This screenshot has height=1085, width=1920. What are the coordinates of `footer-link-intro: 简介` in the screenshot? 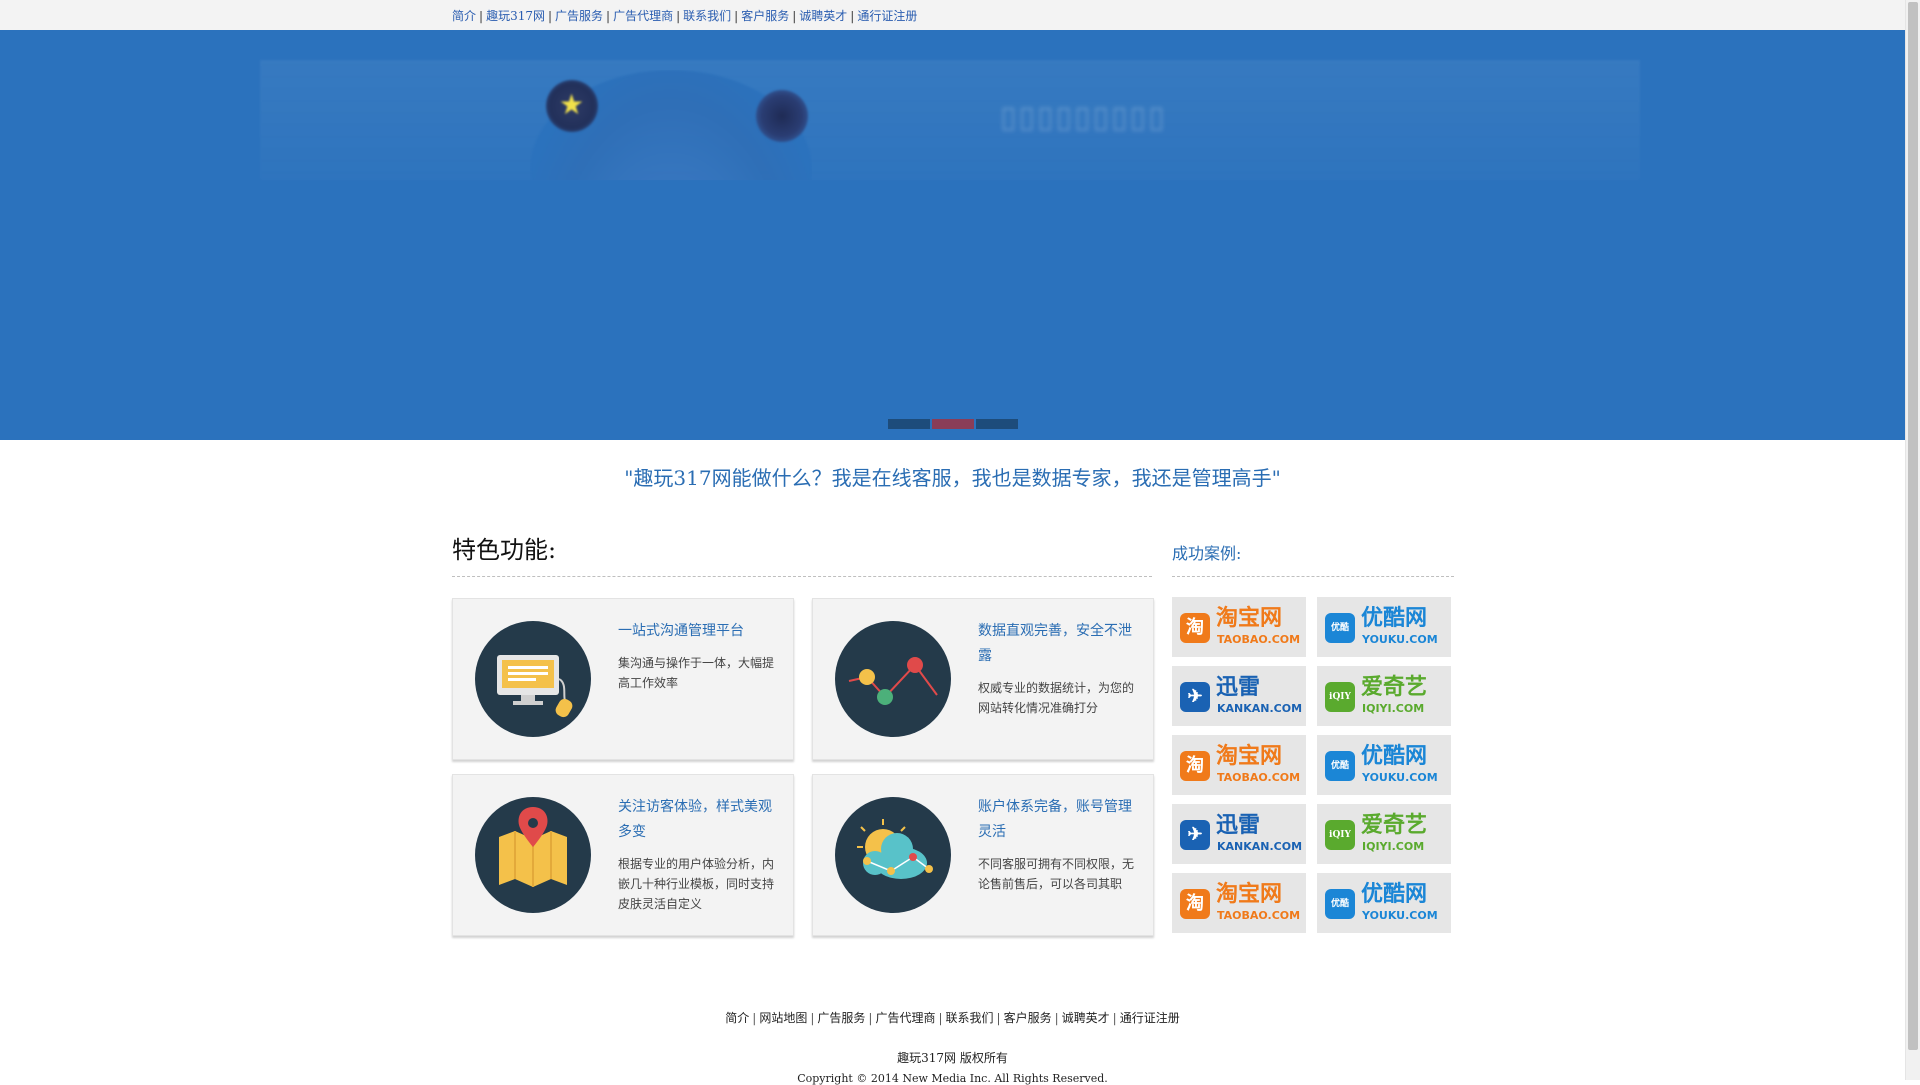 It's located at (737, 1018).